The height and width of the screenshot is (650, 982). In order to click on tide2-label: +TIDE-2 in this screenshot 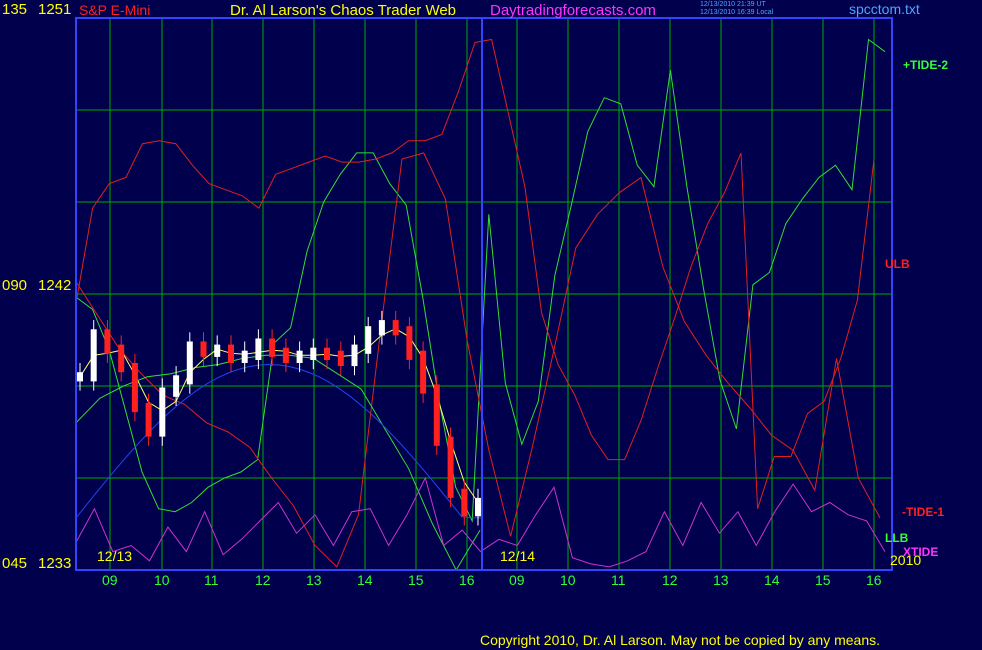, I will do `click(926, 65)`.